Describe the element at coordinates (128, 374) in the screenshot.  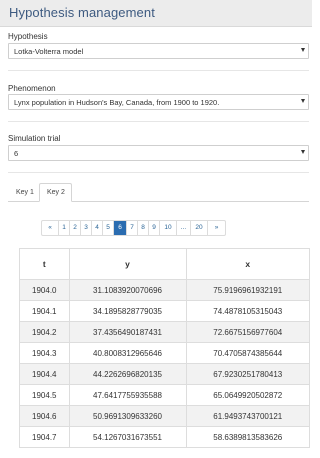
I see `cell-y: 44.2262696820135` at that location.